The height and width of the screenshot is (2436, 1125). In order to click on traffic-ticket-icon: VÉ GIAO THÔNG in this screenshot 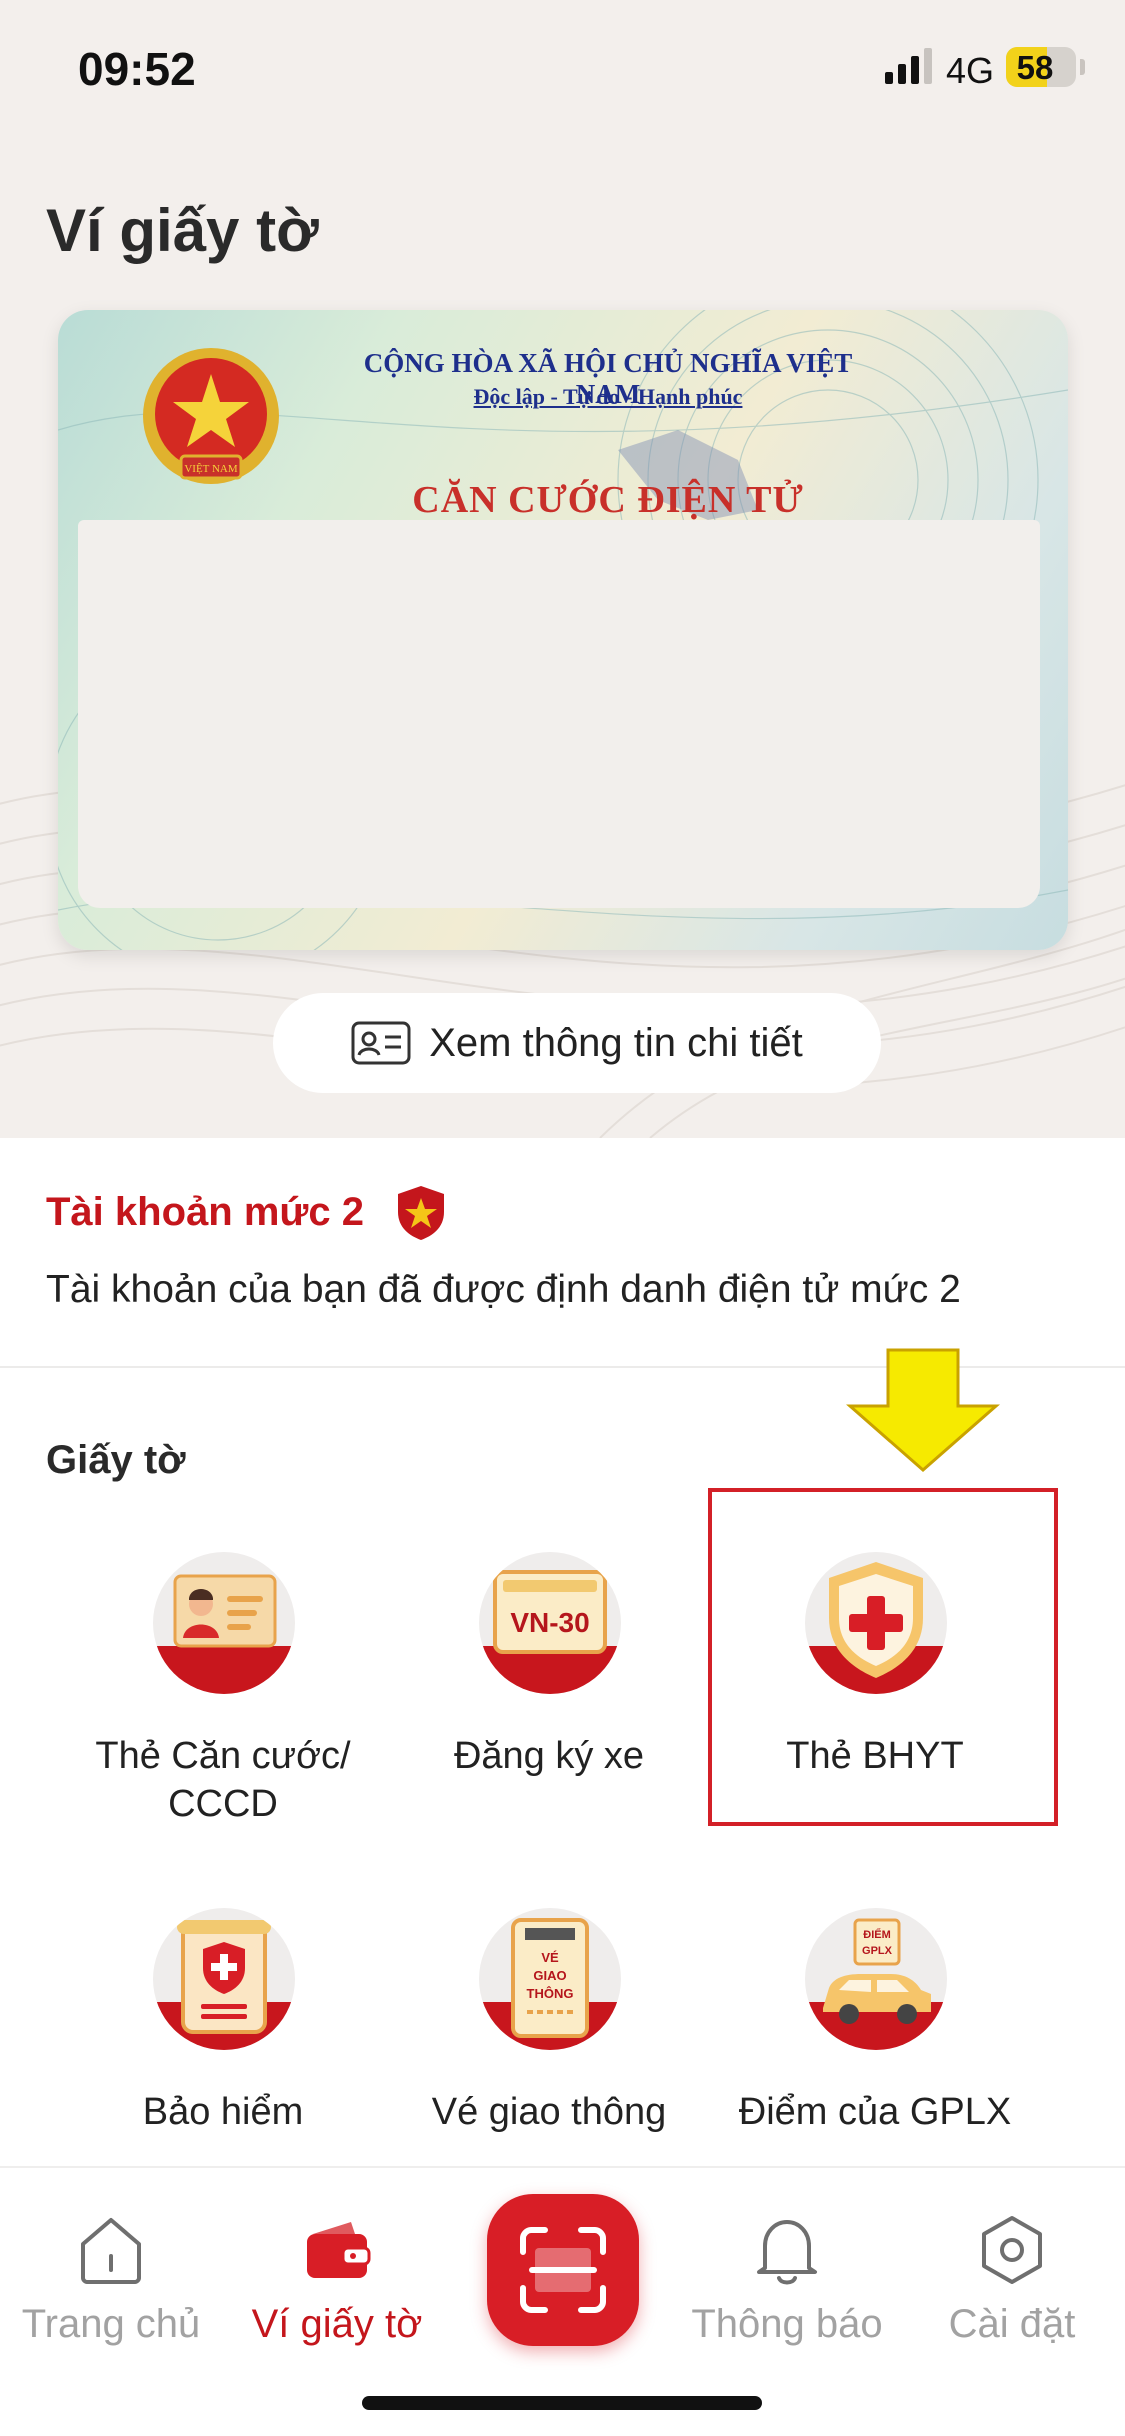, I will do `click(550, 1979)`.